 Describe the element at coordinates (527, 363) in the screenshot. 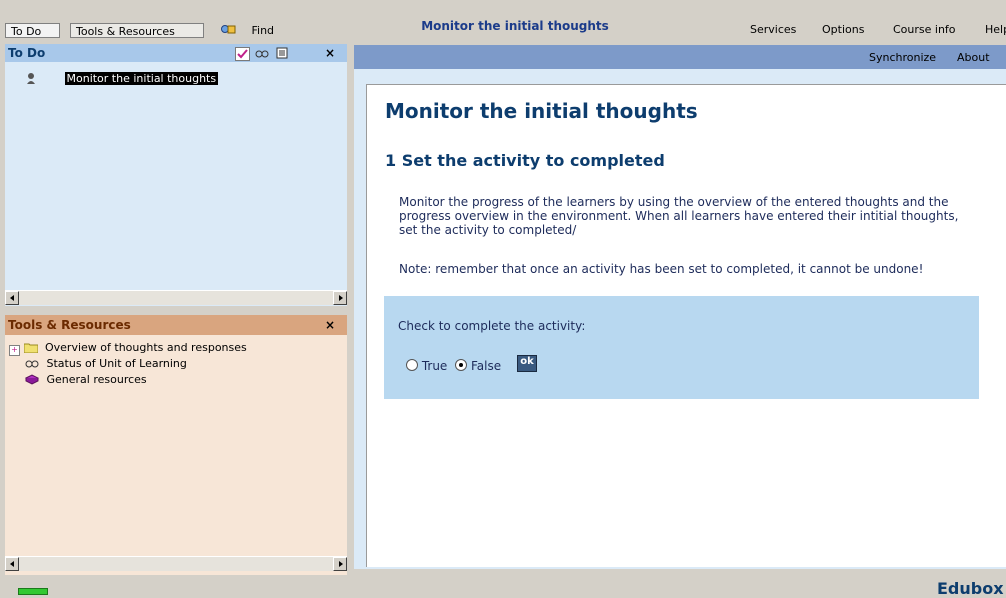

I see `ok-button: ok` at that location.